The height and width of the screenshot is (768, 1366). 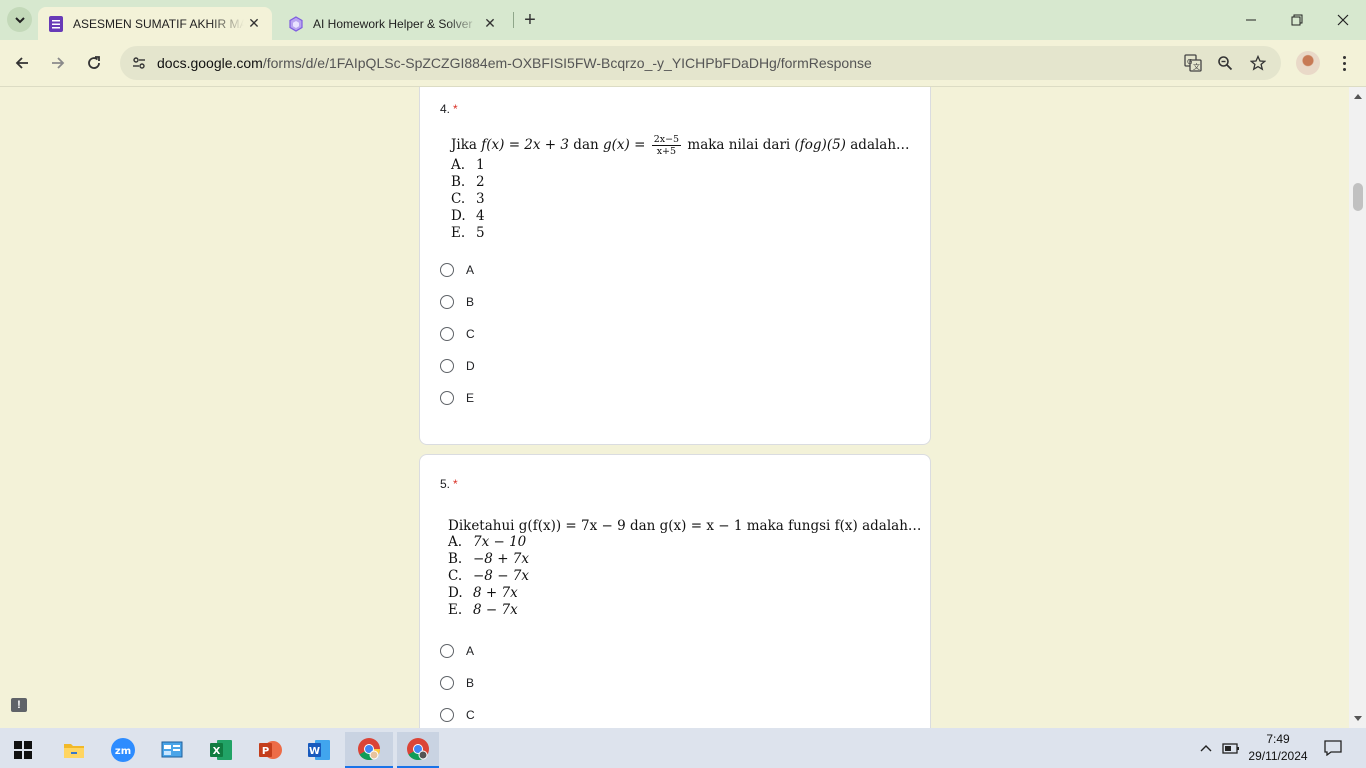 I want to click on page-scrollbar, so click(x=1357, y=407).